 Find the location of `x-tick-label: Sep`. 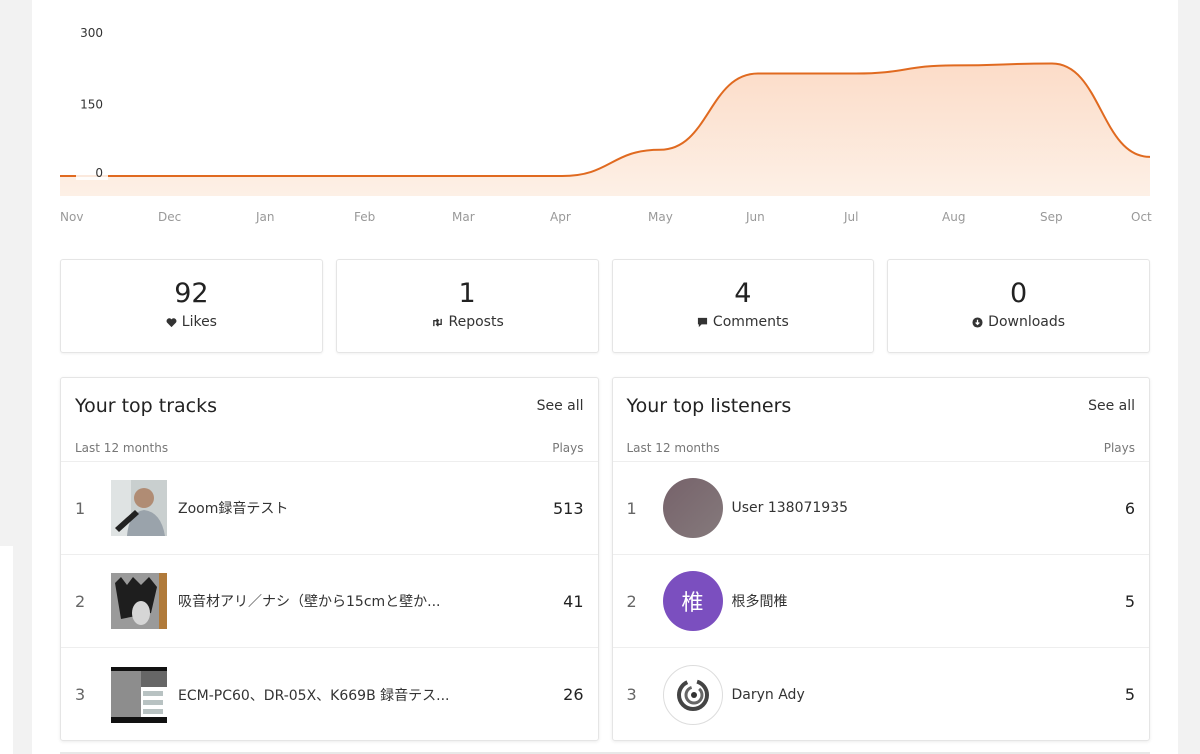

x-tick-label: Sep is located at coordinates (1051, 217).